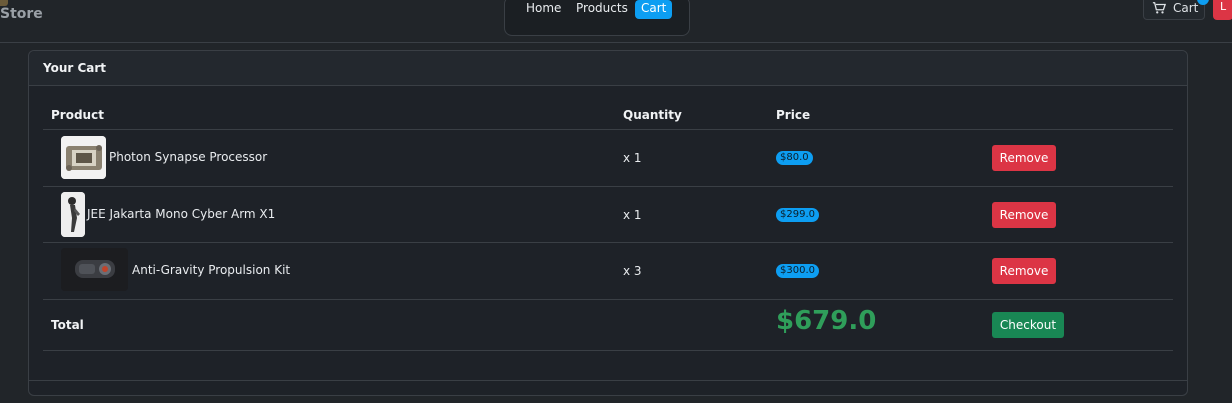 The height and width of the screenshot is (403, 1232). Describe the element at coordinates (1028, 325) in the screenshot. I see `checkout-button: Checkout` at that location.